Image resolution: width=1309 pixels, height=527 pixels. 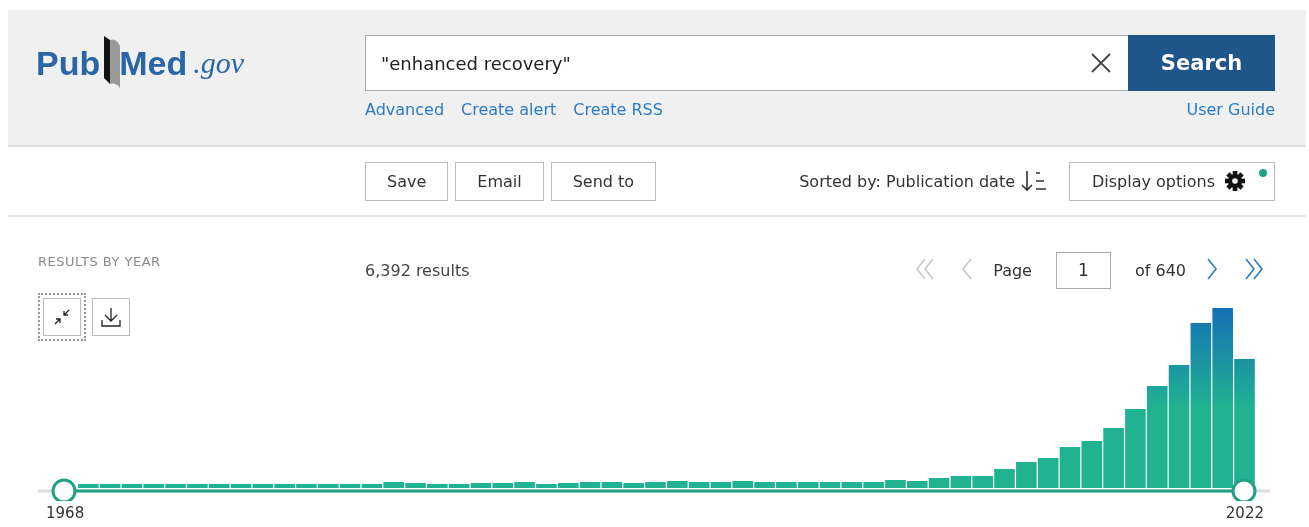 What do you see at coordinates (509, 109) in the screenshot?
I see `search-link: Create alert` at bounding box center [509, 109].